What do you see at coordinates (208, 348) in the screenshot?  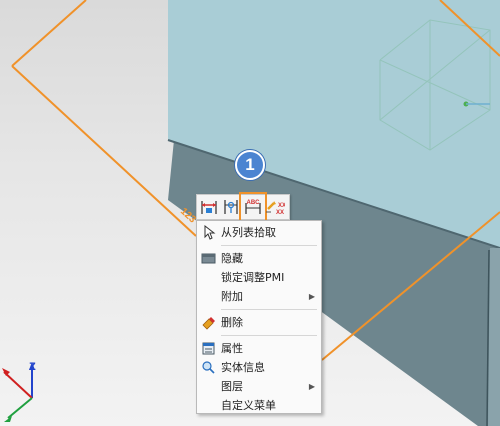 I see `properties-icon` at bounding box center [208, 348].